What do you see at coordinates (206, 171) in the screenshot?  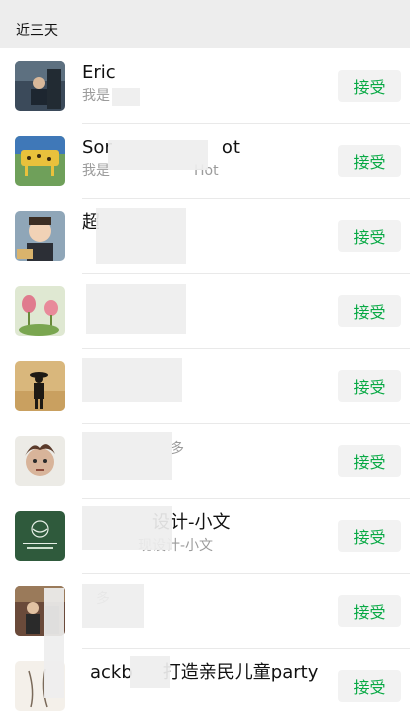 I see `request-message-tail: Hot` at bounding box center [206, 171].